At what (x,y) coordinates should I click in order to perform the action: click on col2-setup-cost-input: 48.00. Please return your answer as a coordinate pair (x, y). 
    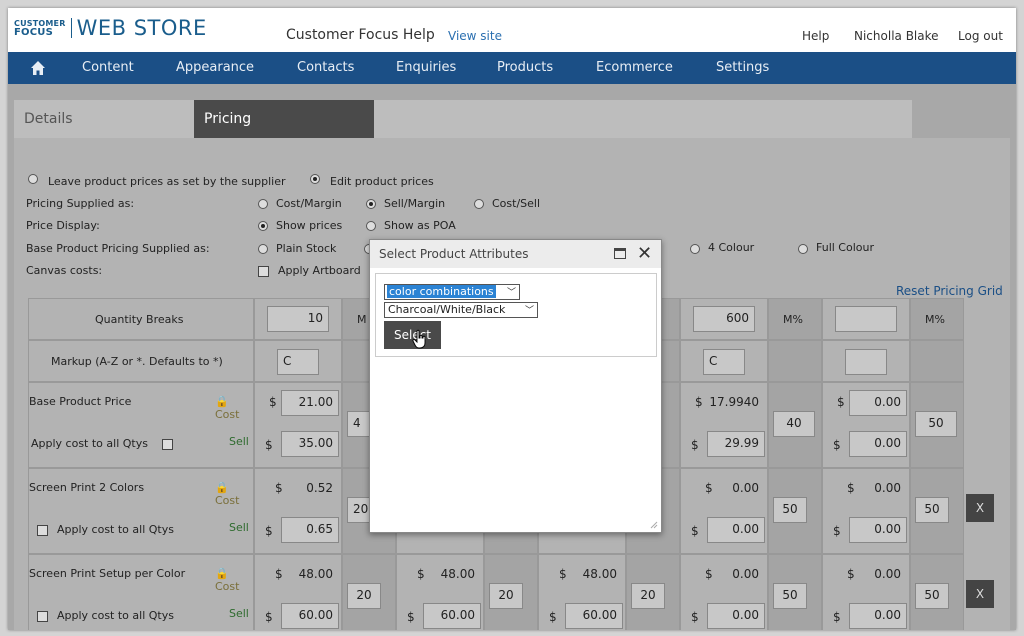
    Looking at the image, I should click on (455, 575).